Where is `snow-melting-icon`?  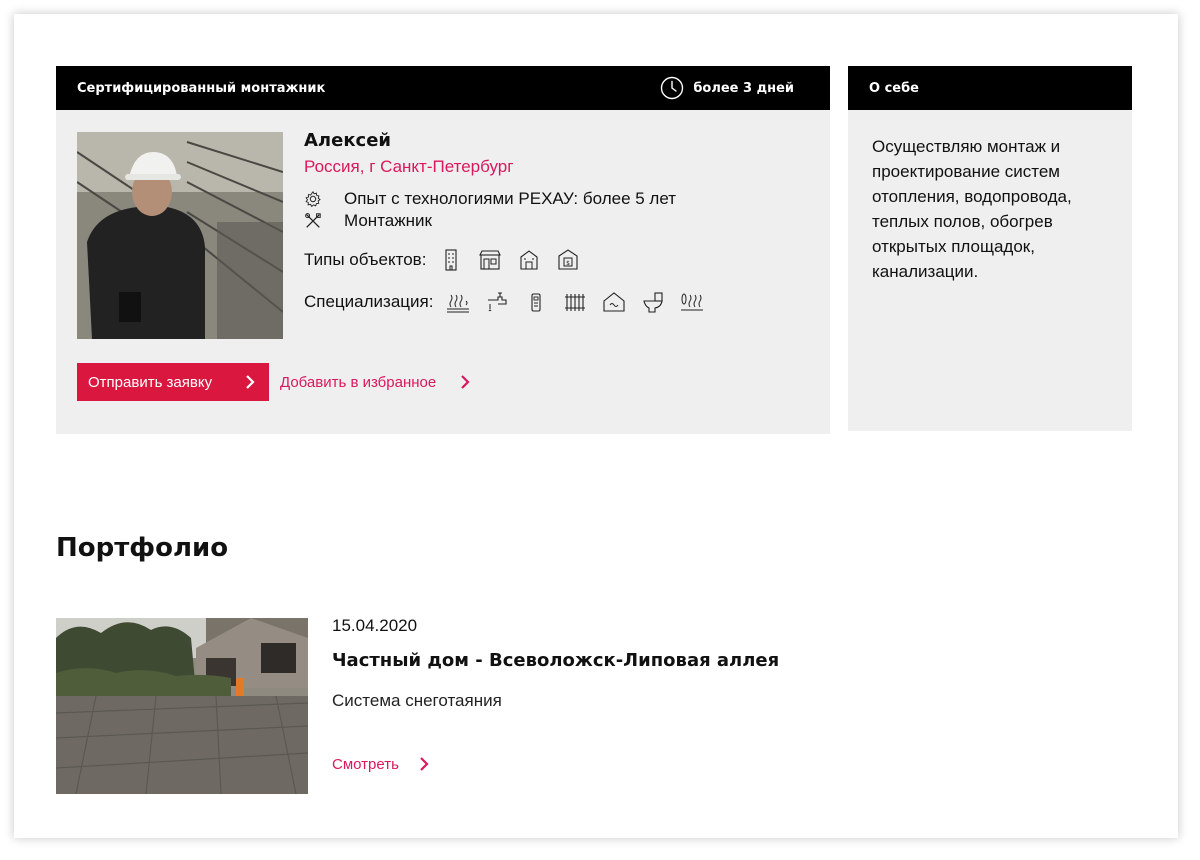 snow-melting-icon is located at coordinates (692, 302).